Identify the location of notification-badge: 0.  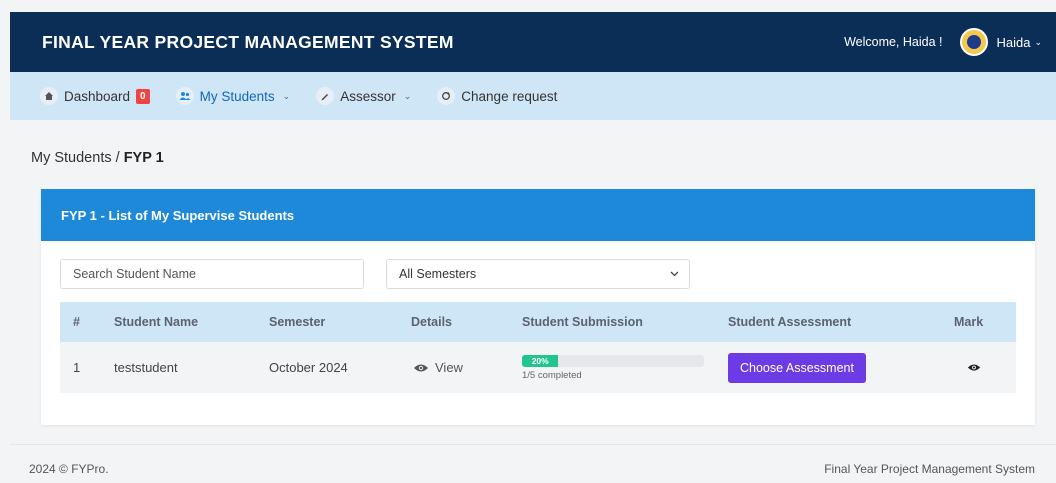
(143, 96).